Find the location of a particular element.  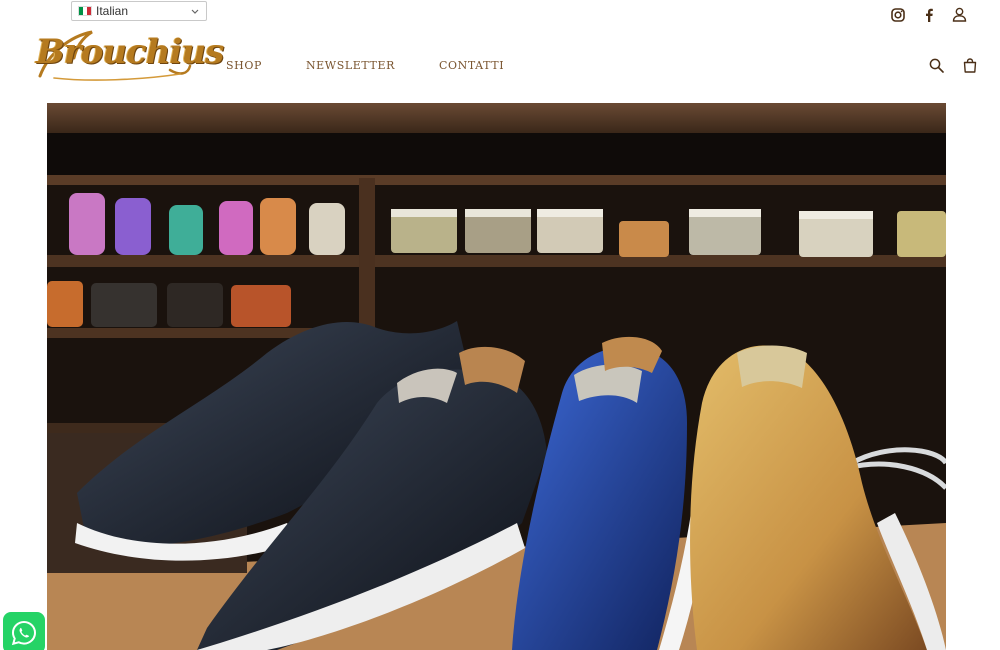

cart-icon is located at coordinates (969, 65).